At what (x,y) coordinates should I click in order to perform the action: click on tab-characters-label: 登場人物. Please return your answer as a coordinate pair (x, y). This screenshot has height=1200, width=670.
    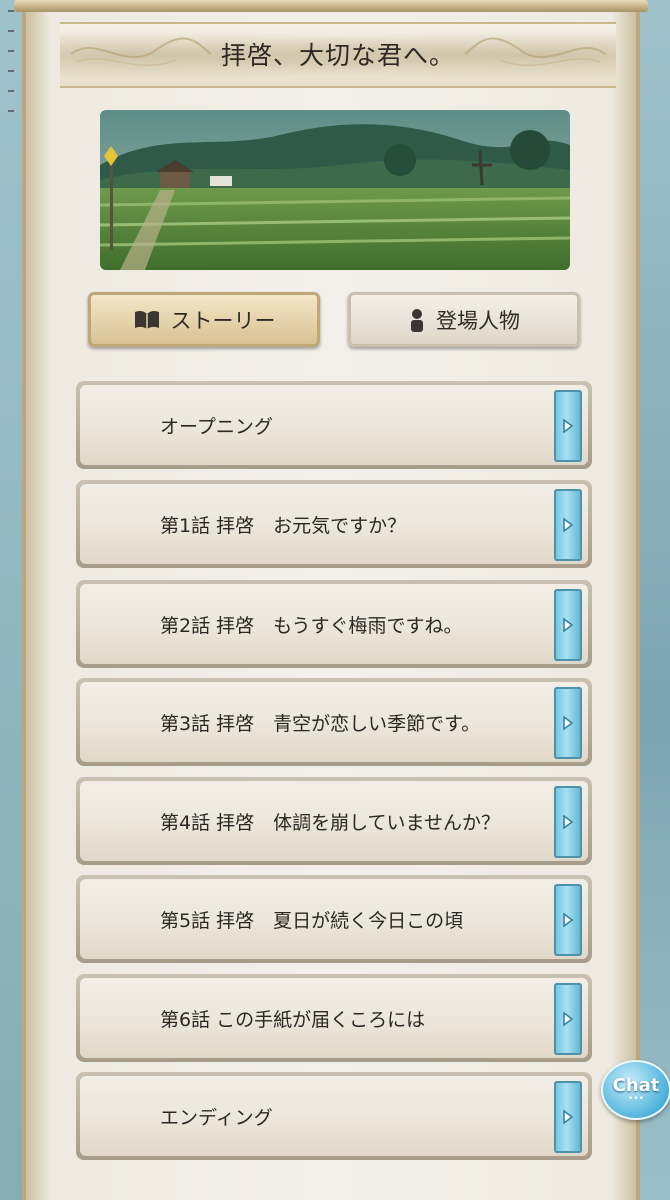
    Looking at the image, I should click on (478, 320).